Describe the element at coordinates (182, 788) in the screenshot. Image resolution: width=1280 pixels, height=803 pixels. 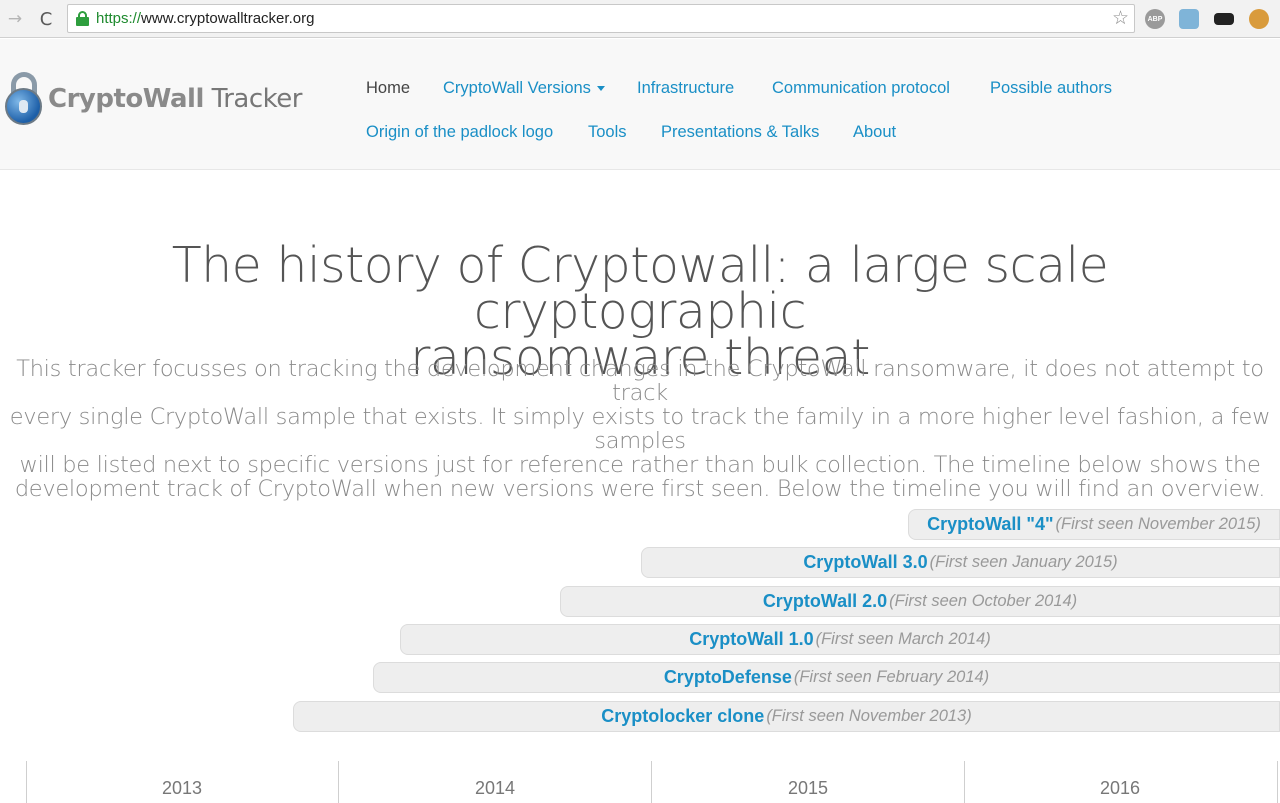
I see `year-label: 2013` at that location.